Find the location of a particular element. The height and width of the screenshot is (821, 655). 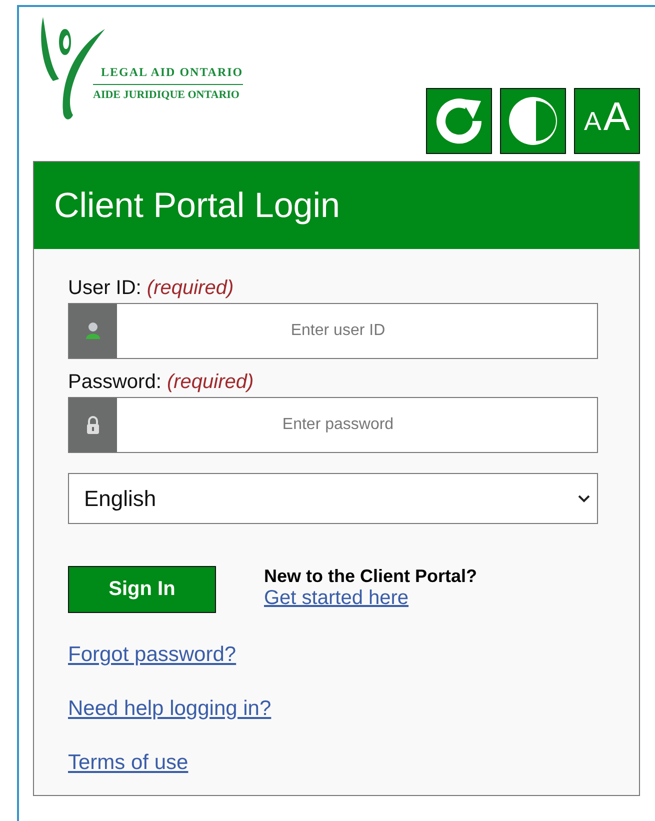

help-link: Need help logging in? is located at coordinates (170, 709).